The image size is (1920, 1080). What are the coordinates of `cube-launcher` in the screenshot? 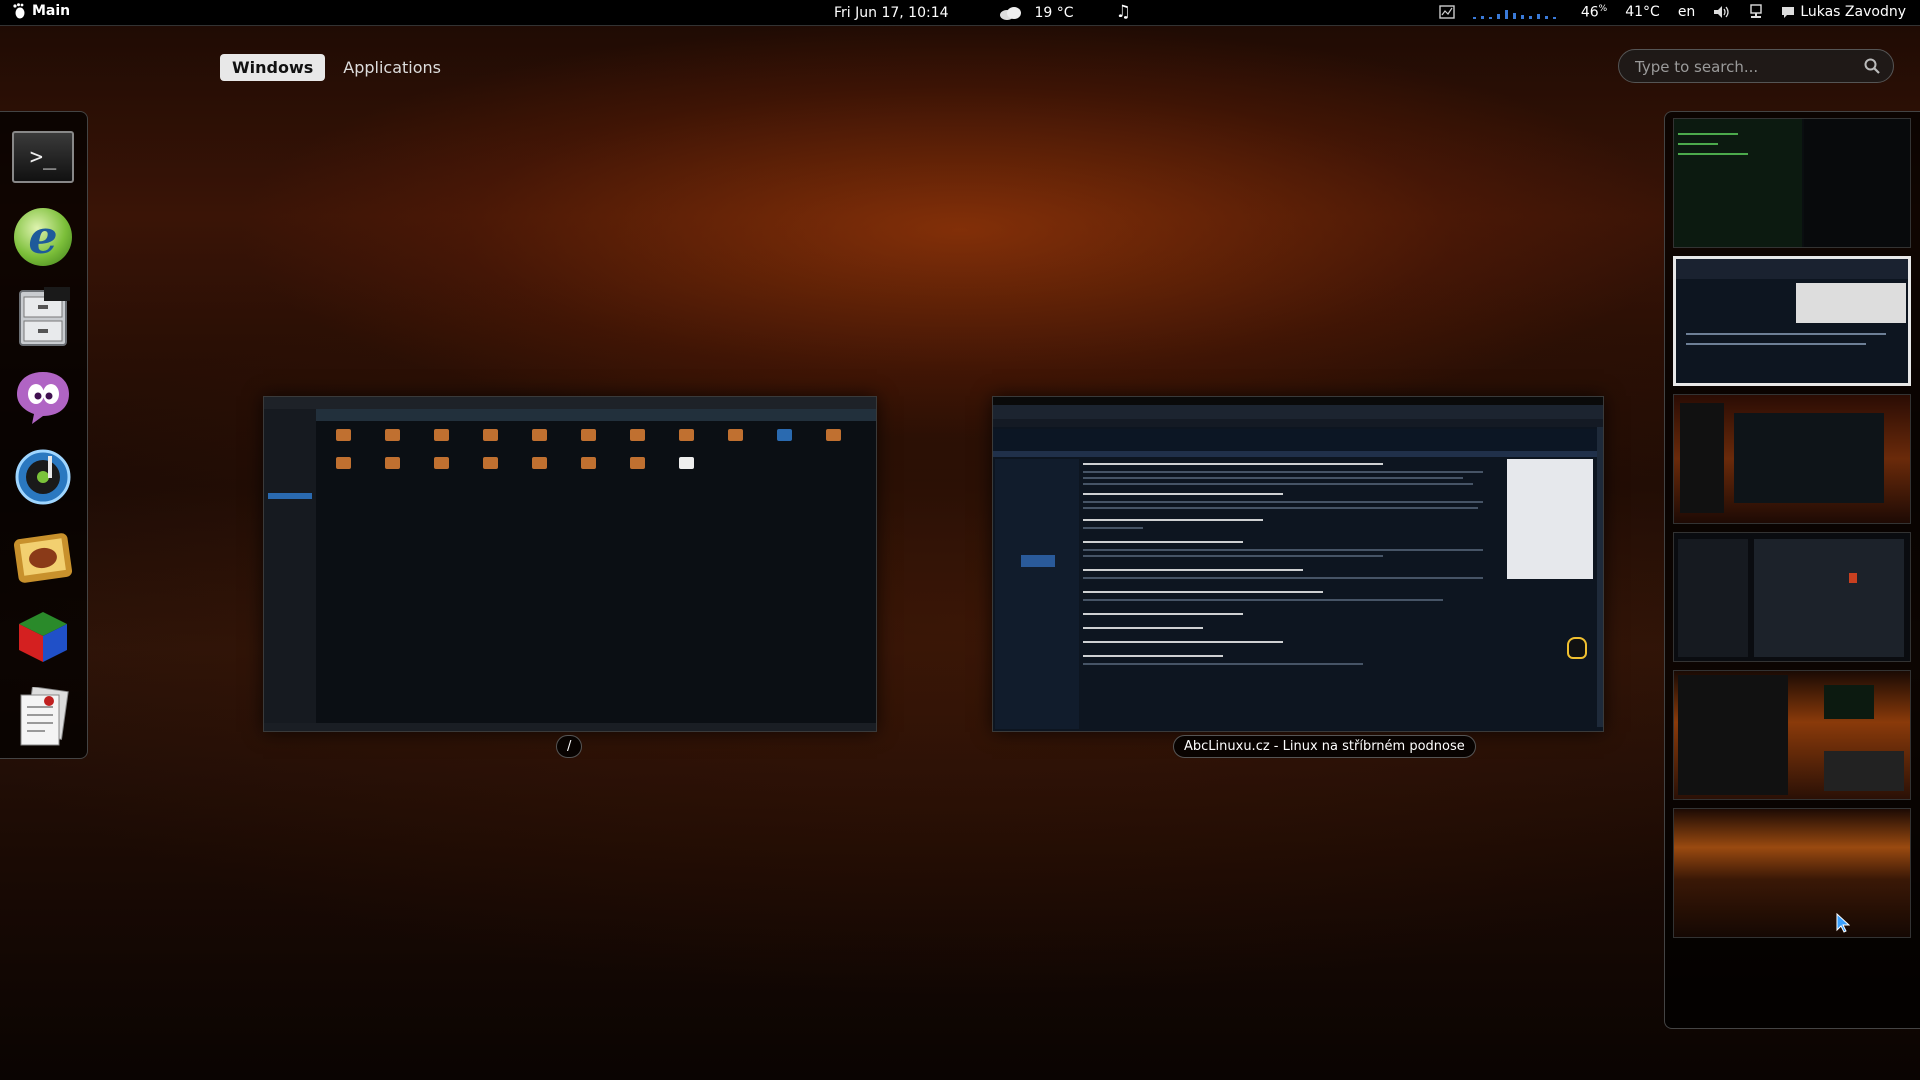 It's located at (43, 637).